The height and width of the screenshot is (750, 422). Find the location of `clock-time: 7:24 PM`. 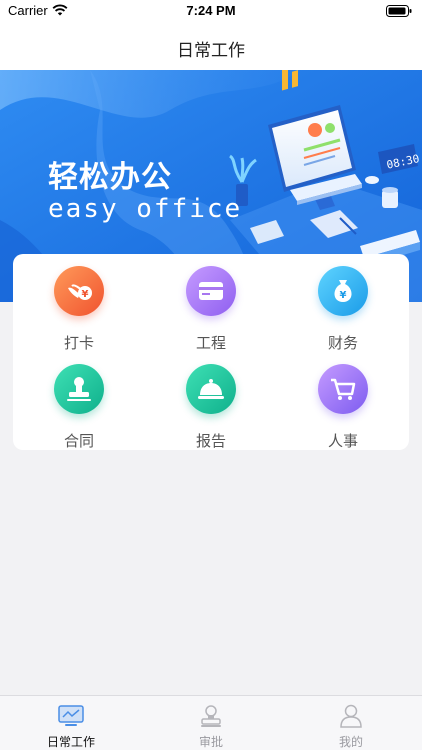

clock-time: 7:24 PM is located at coordinates (211, 10).